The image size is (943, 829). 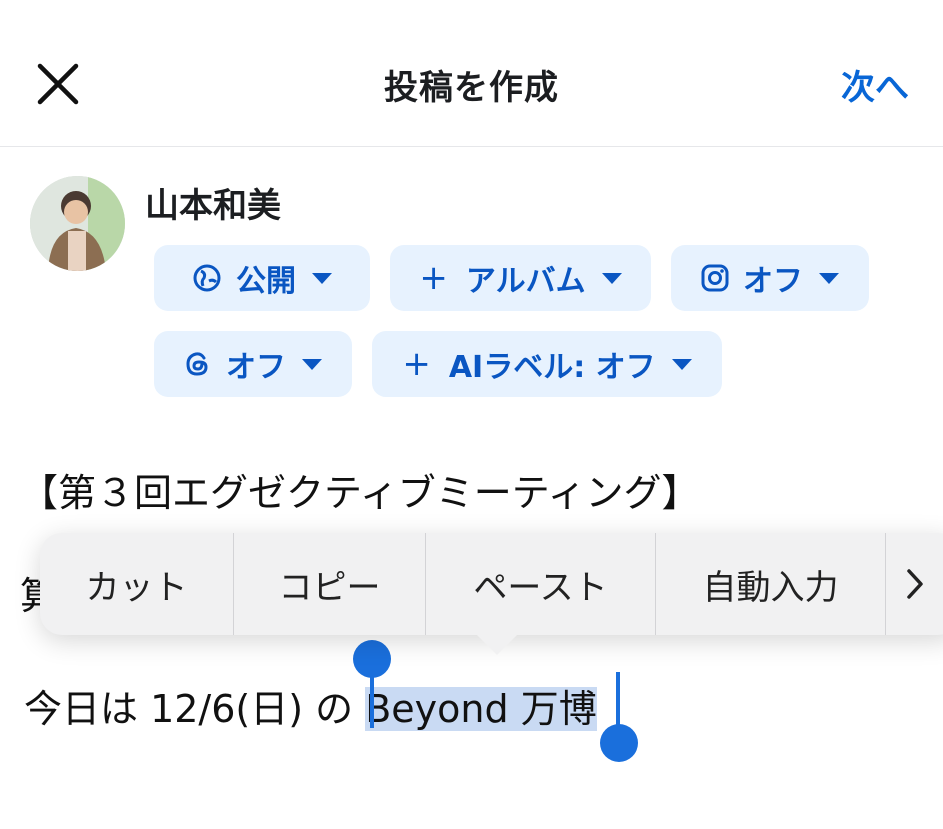 I want to click on chevron-right-icon, so click(x=915, y=584).